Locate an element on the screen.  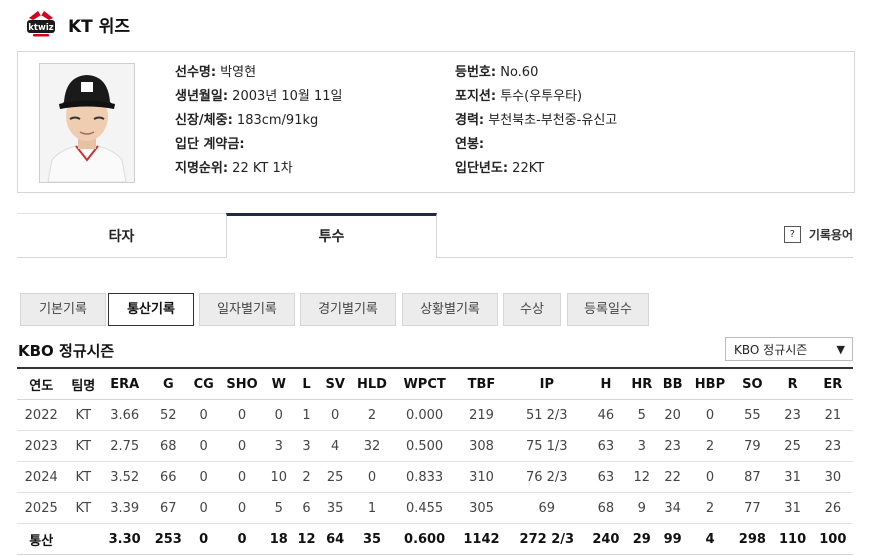
subtab-situation: 상황별기록 is located at coordinates (450, 309).